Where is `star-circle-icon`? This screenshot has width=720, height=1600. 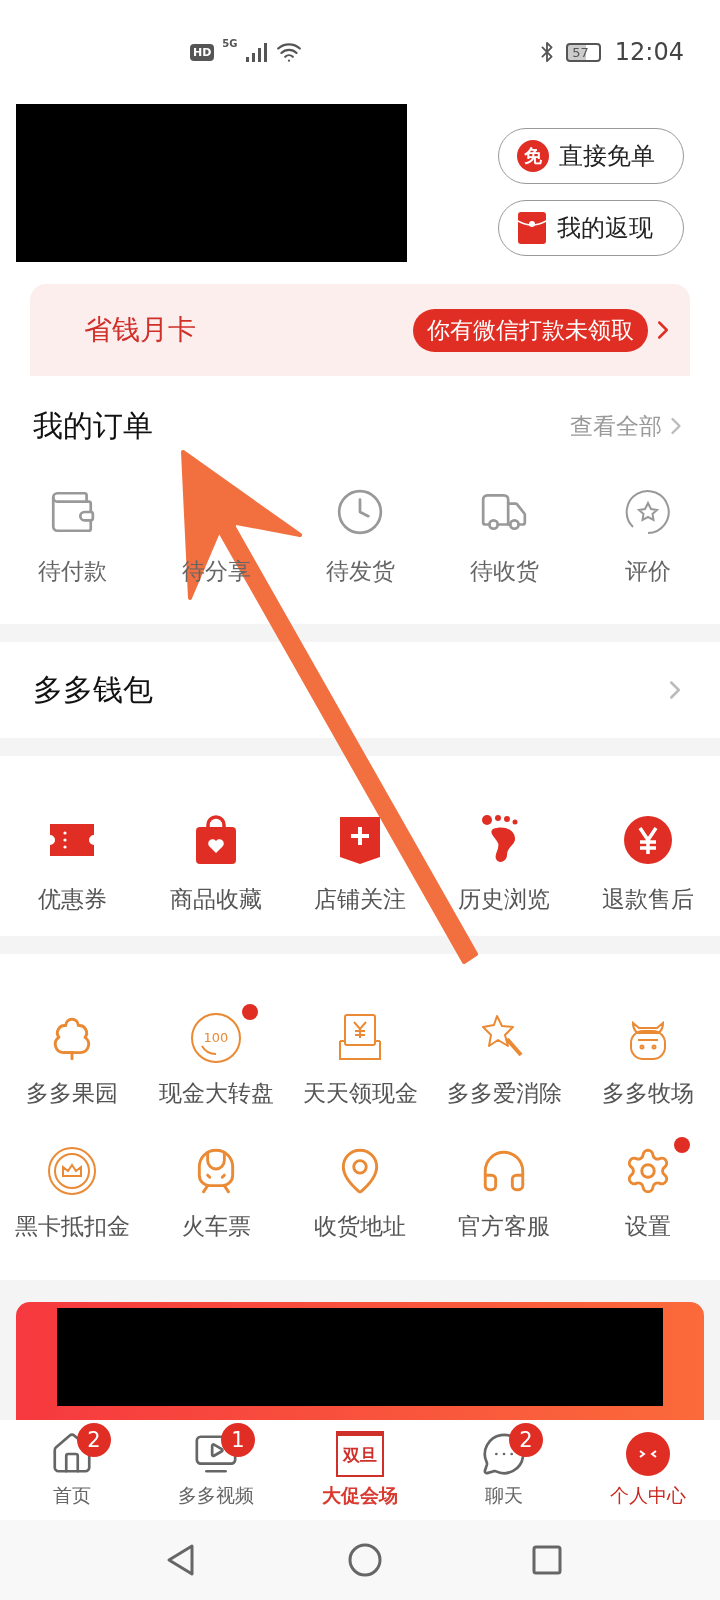
star-circle-icon is located at coordinates (648, 512).